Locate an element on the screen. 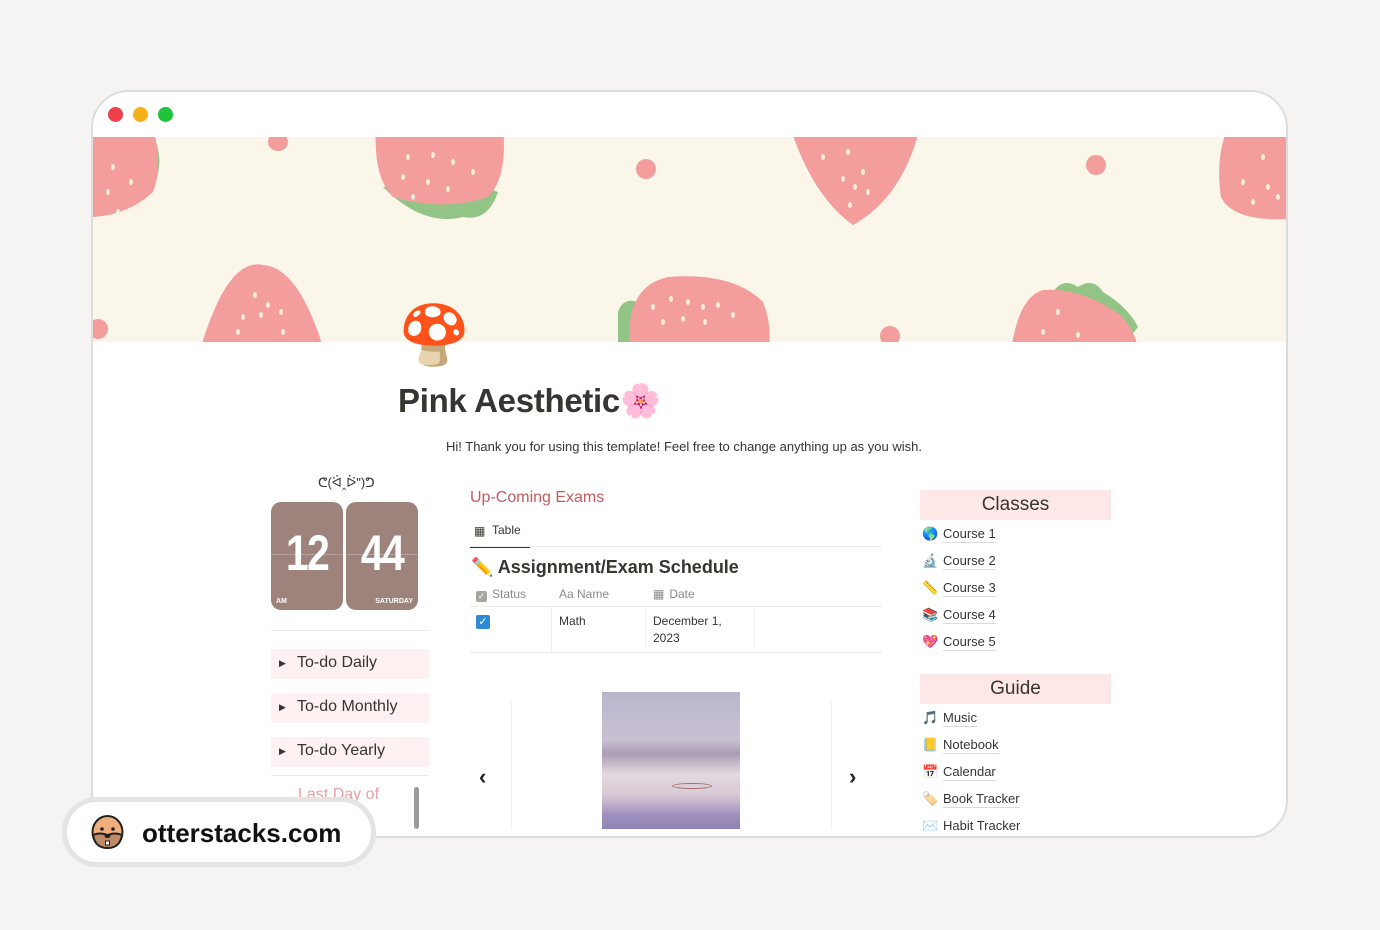  notebook-icon: 📒 is located at coordinates (930, 744).